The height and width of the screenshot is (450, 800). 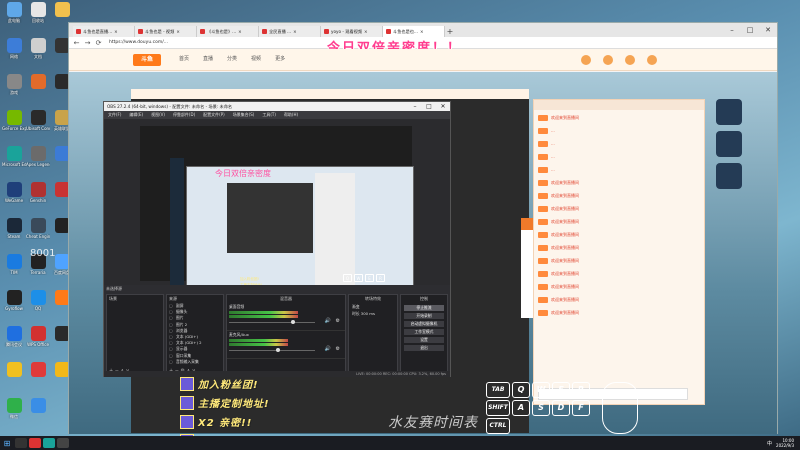 I want to click on desktop-icon: 文档, so click(x=38, y=48).